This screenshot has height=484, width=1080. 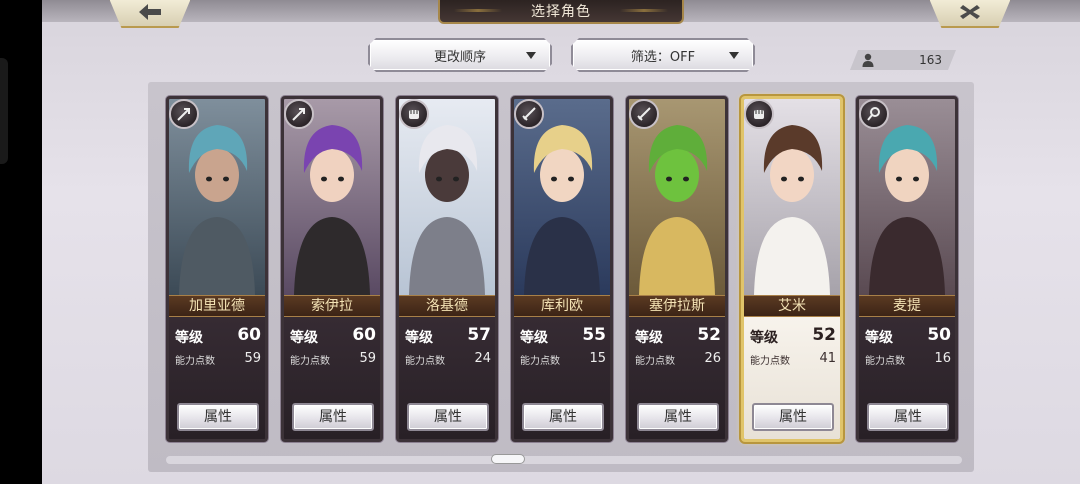 I want to click on level-row: 等级 50, so click(x=908, y=336).